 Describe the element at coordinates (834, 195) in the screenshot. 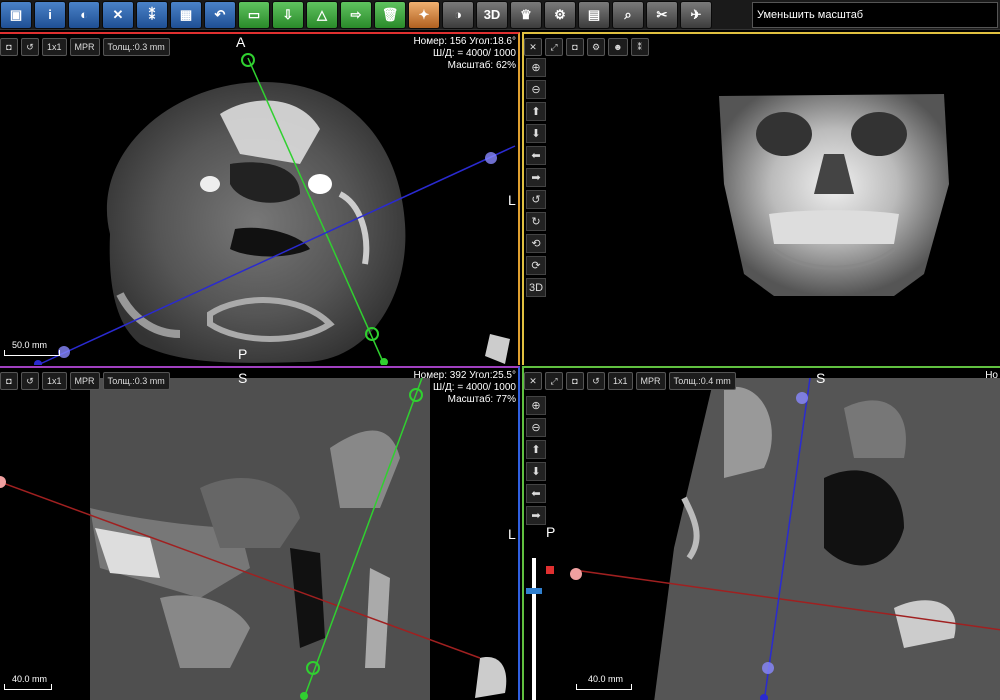

I see `3d-skull-image` at that location.